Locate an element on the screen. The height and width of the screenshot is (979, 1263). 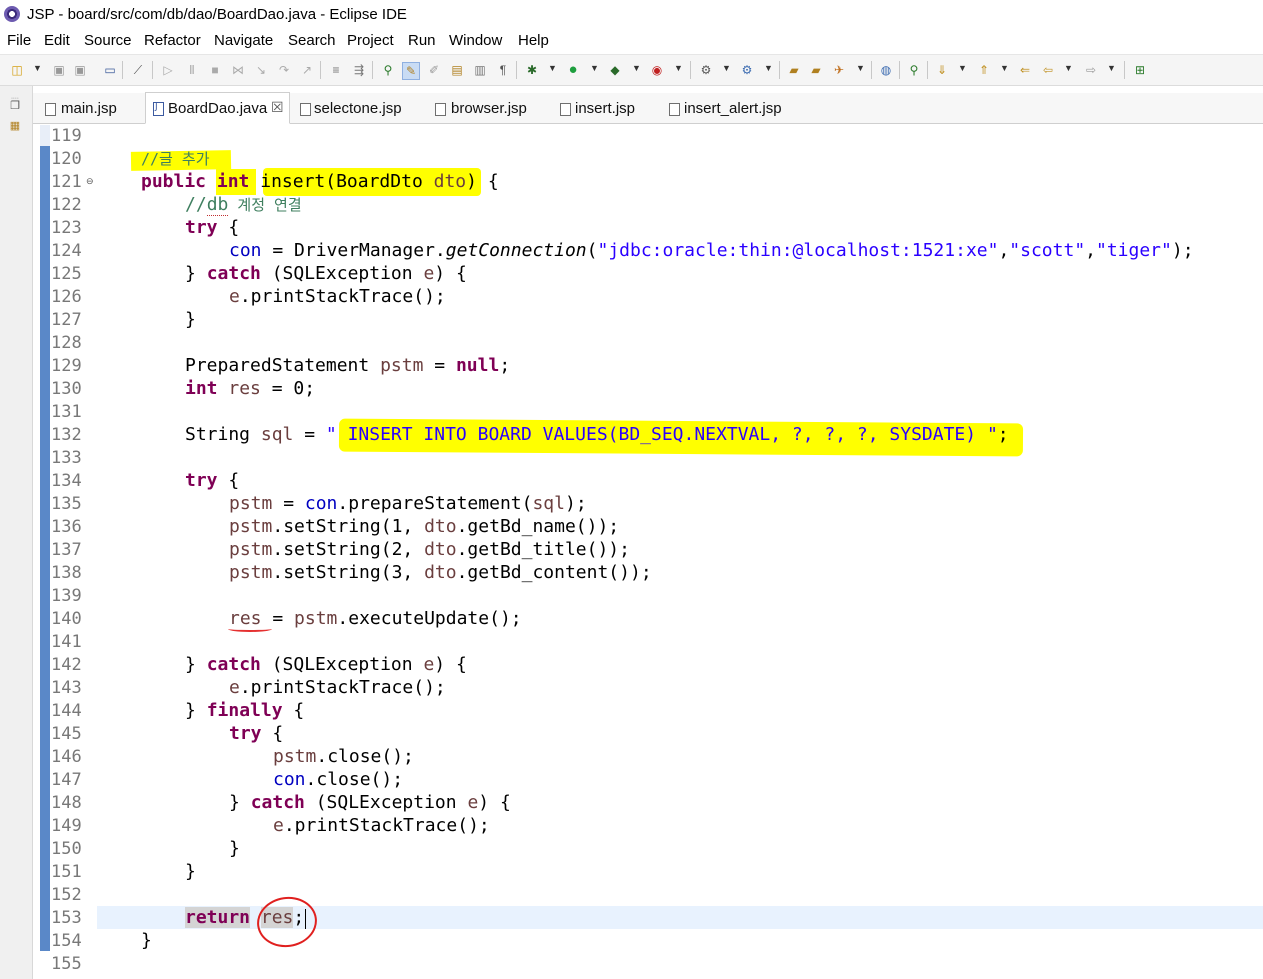
paragraph-icon: ¶ is located at coordinates (503, 70).